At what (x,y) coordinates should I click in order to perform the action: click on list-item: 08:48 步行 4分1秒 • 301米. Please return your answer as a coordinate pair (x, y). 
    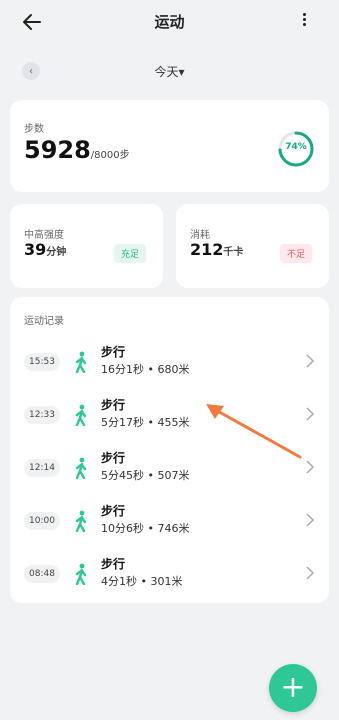
    Looking at the image, I should click on (169, 577).